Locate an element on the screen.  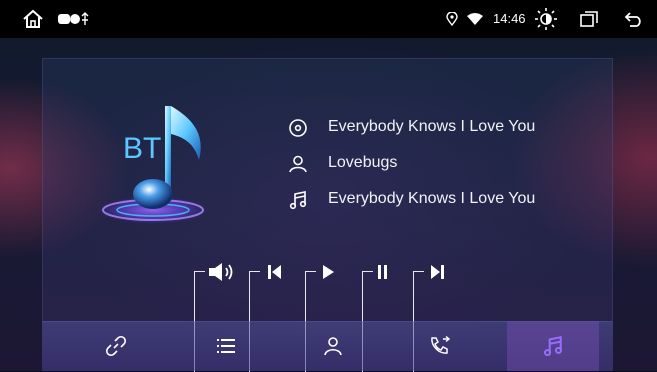
album-name: Everybody Knows I Love You is located at coordinates (432, 126).